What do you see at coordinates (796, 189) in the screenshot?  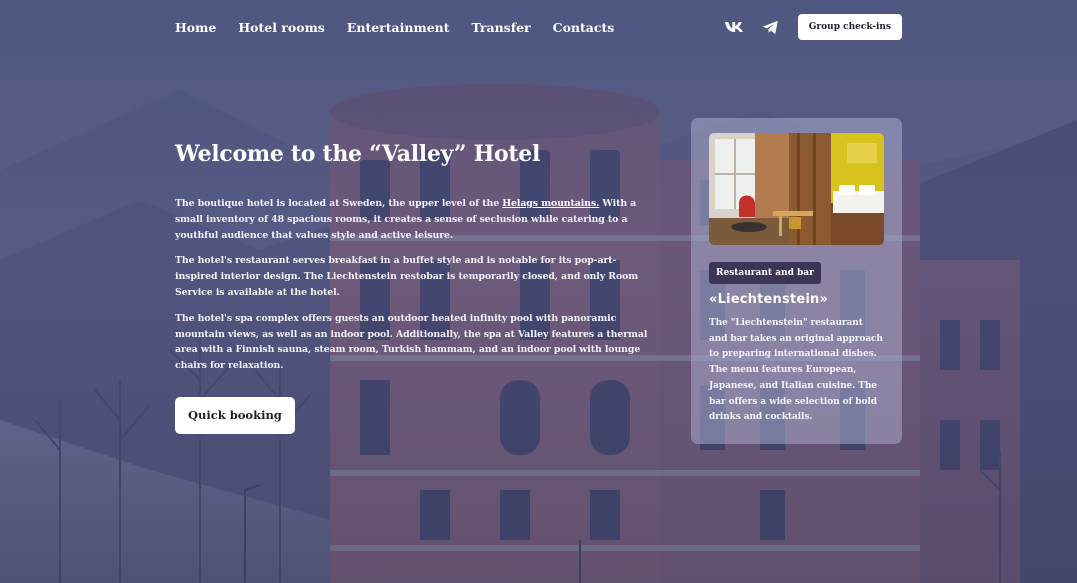 I see `restaurant-photo` at bounding box center [796, 189].